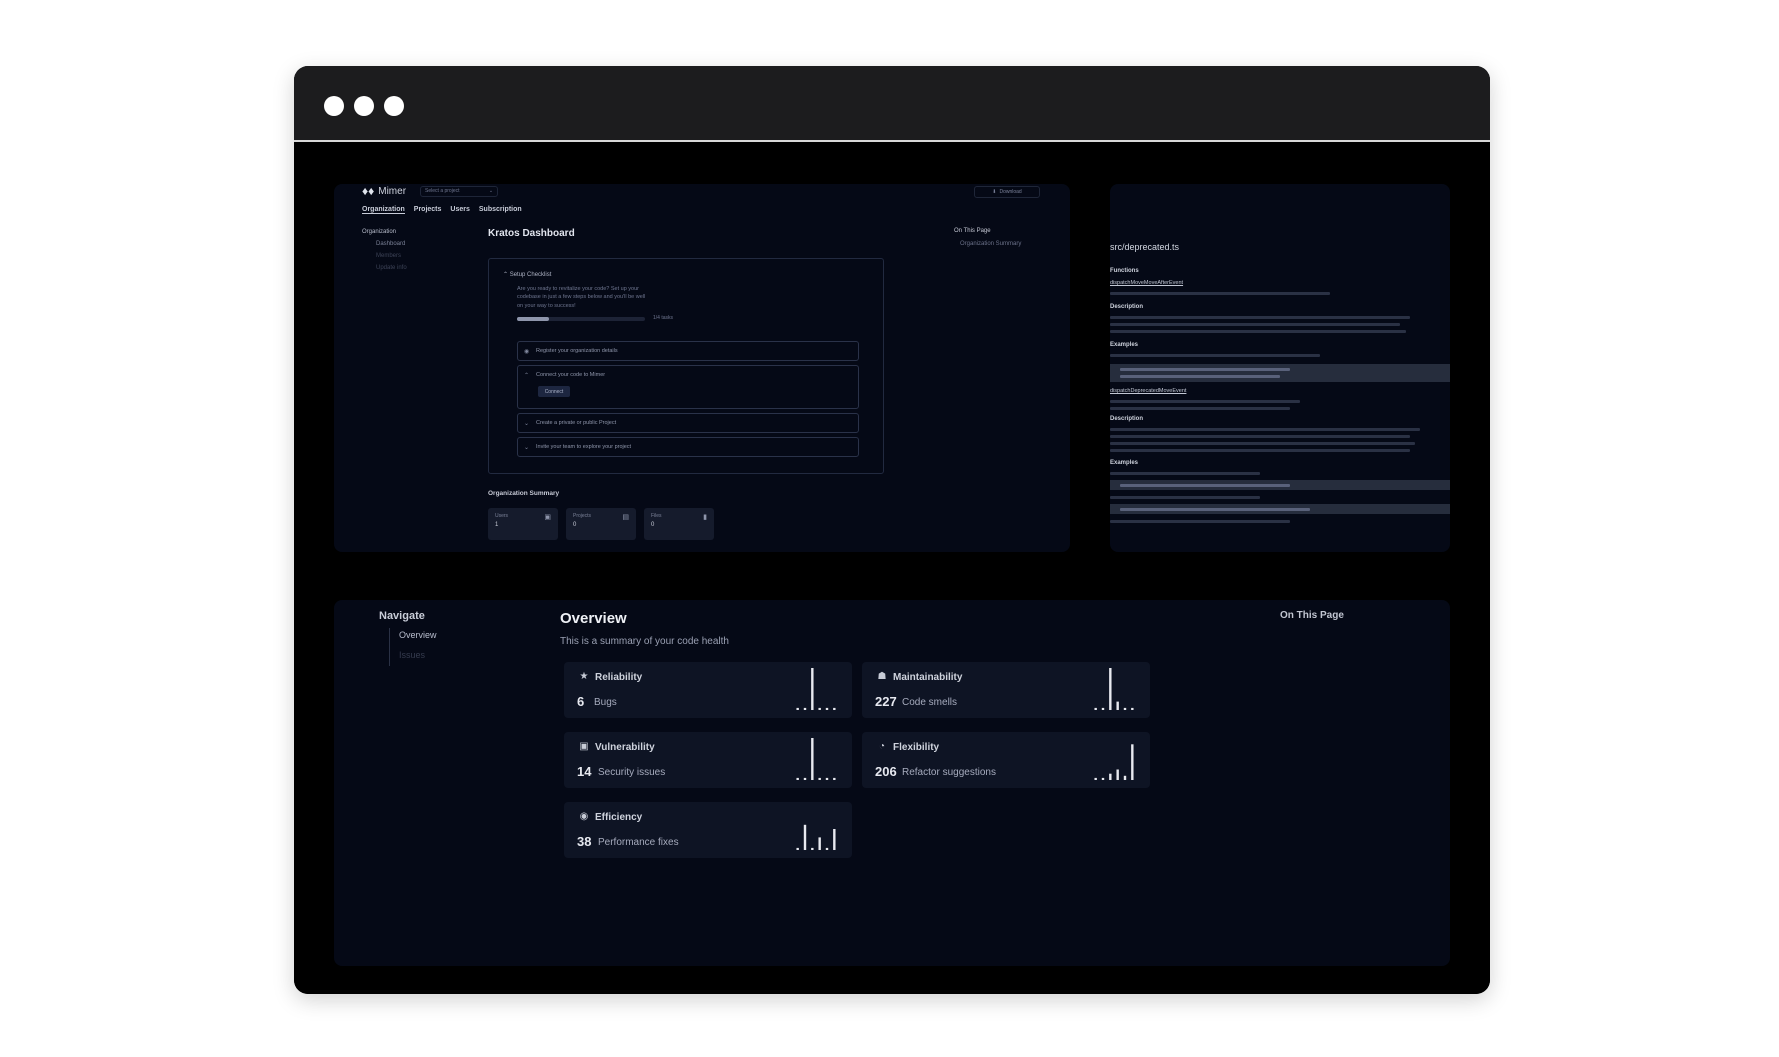 This screenshot has height=1057, width=1779. I want to click on download-button-label: Download, so click(1010, 192).